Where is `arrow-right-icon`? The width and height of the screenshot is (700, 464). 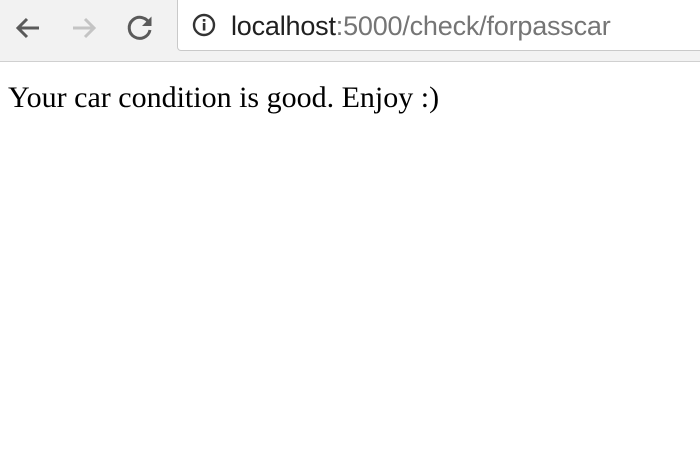
arrow-right-icon is located at coordinates (85, 28).